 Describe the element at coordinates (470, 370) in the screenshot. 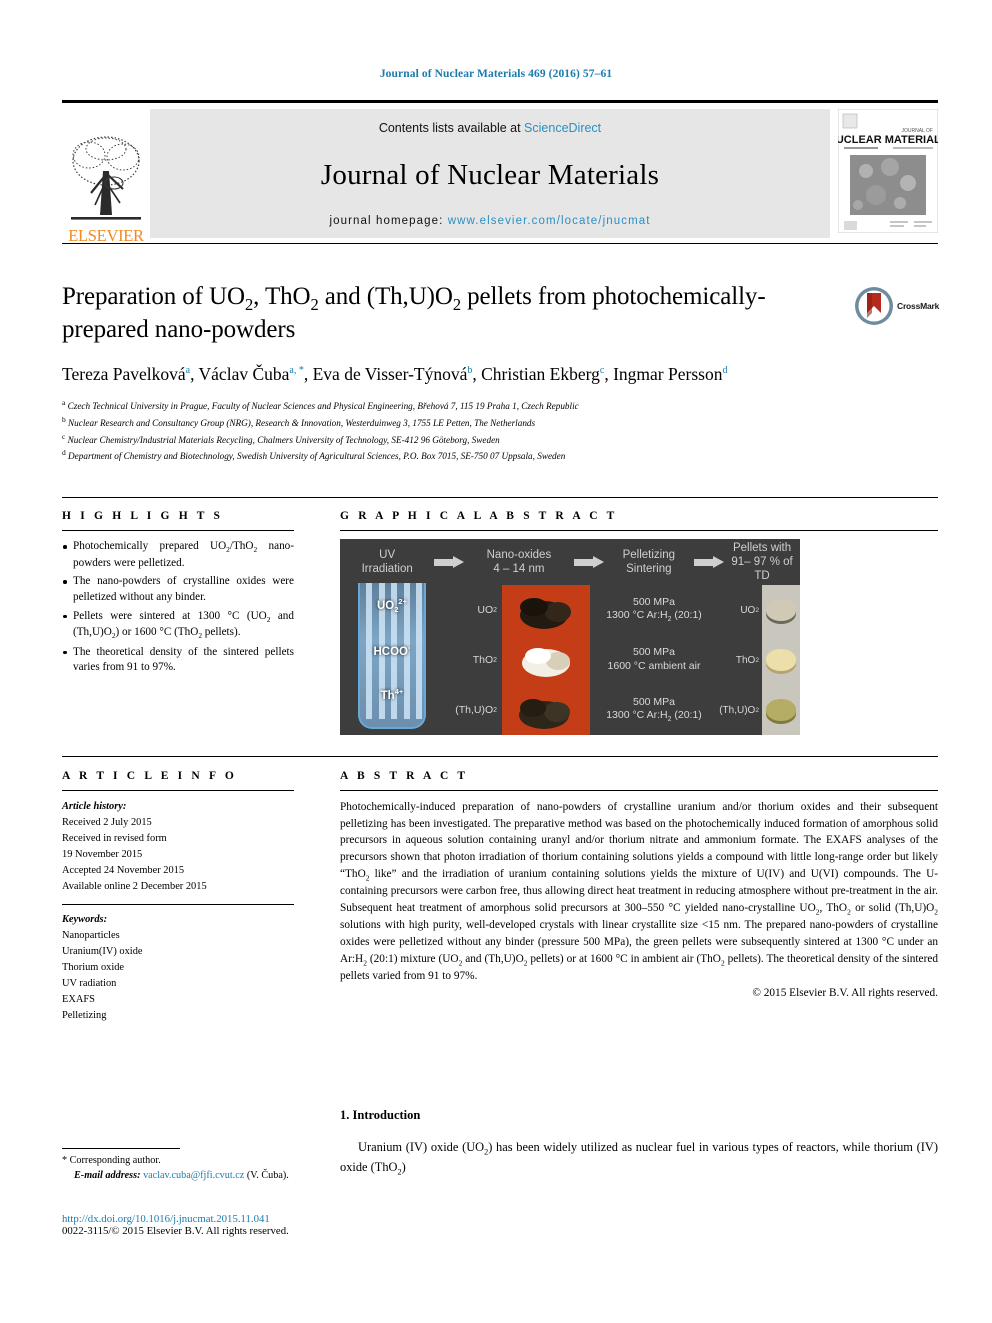

I see `author-affiliation-mark: b` at that location.